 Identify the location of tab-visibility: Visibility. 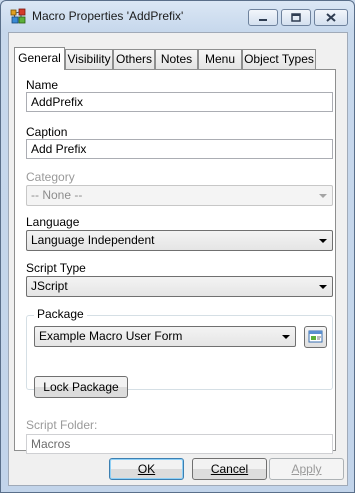
(89, 59).